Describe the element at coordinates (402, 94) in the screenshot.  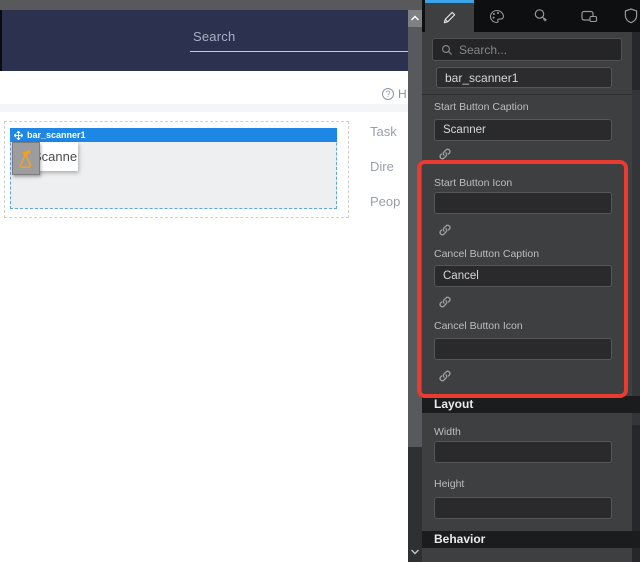
I see `help-link-label: H` at that location.